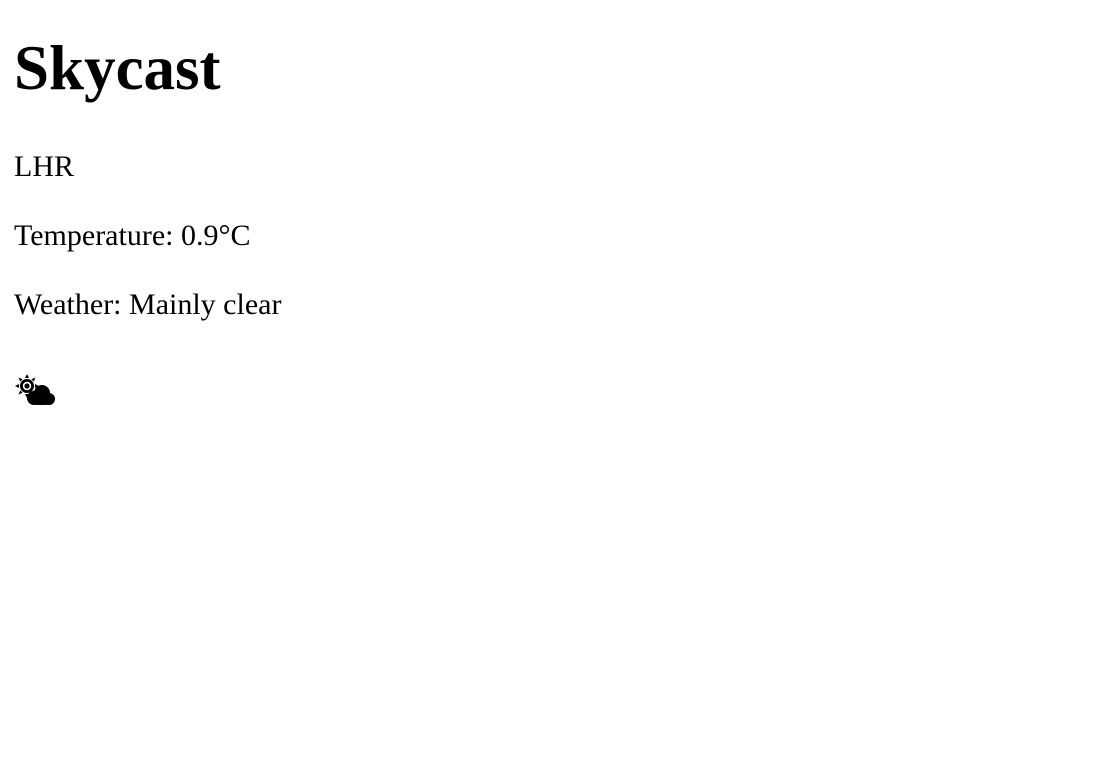  Describe the element at coordinates (132, 235) in the screenshot. I see `temperature-text: Temperature: 0.9°C` at that location.